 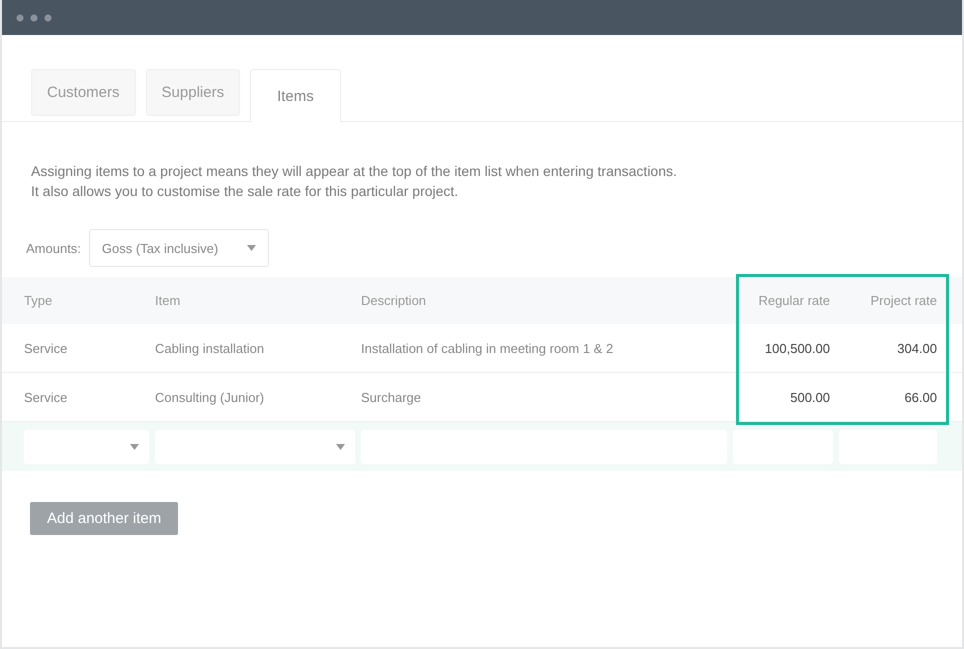 I want to click on tab: Suppliers, so click(x=193, y=92).